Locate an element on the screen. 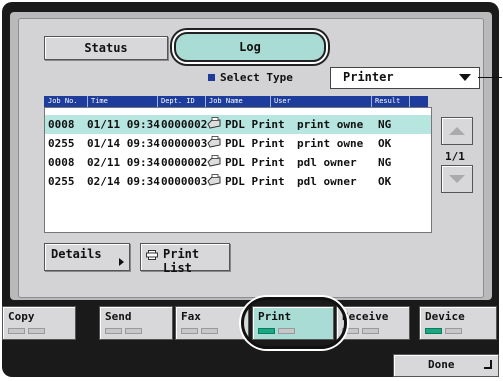 The height and width of the screenshot is (381, 503). job-type-value: Printer is located at coordinates (368, 77).